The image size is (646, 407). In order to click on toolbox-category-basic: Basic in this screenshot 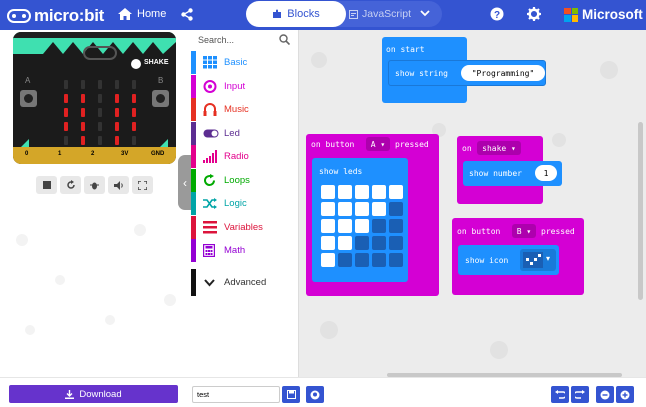, I will do `click(244, 62)`.